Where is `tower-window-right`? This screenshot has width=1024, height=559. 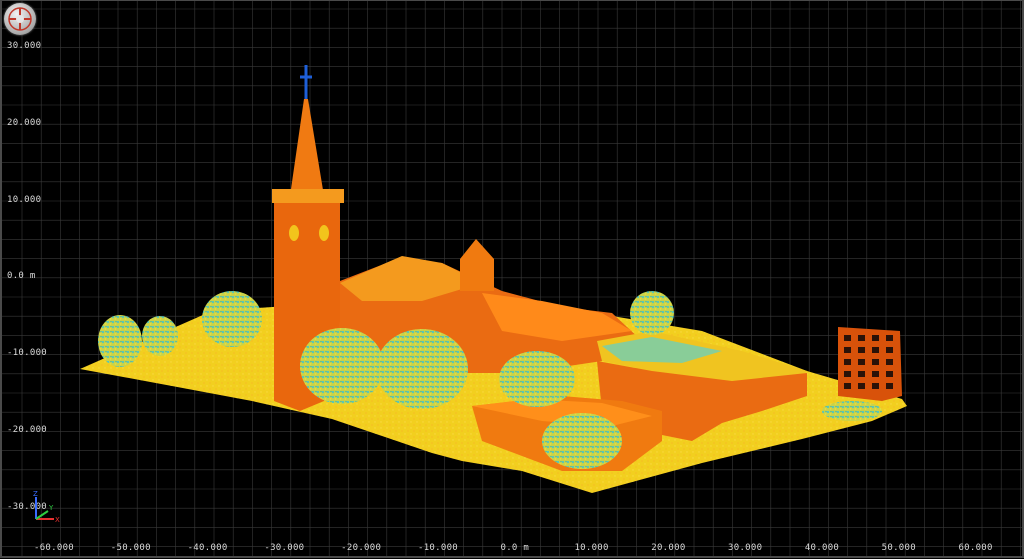
tower-window-right is located at coordinates (324, 233).